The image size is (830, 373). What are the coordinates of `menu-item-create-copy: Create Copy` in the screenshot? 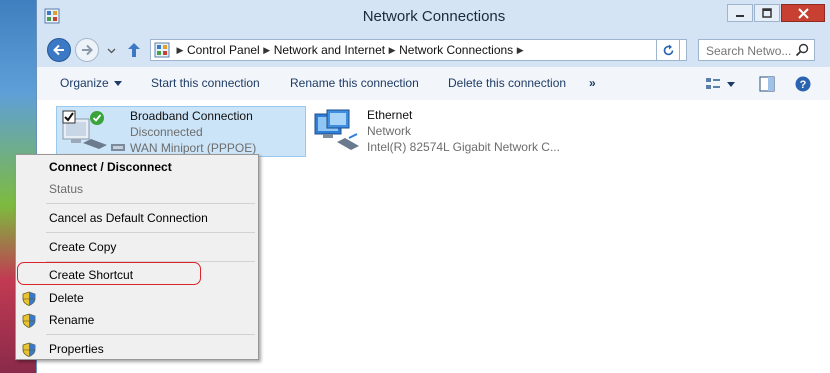 It's located at (82, 247).